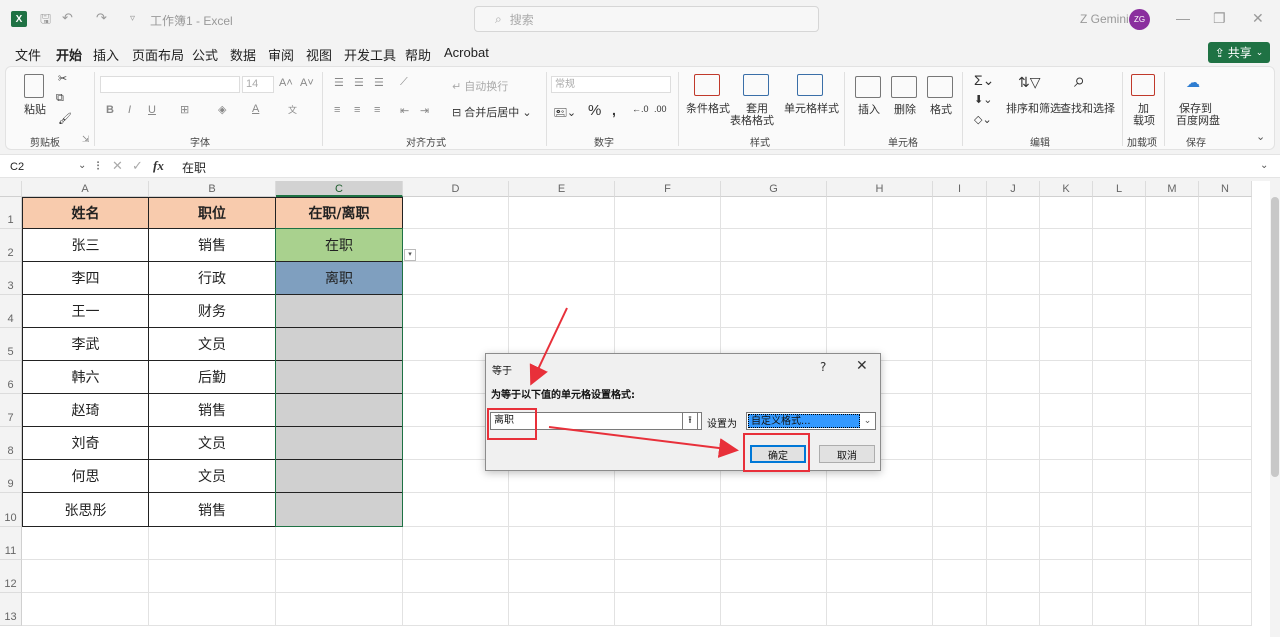  I want to click on restore-icon: ❐, so click(1219, 18).